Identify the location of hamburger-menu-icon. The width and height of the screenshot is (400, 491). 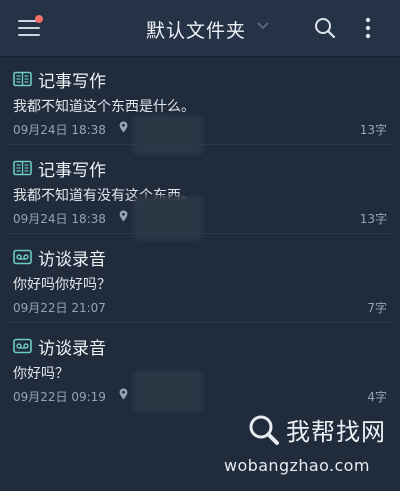
(30, 27).